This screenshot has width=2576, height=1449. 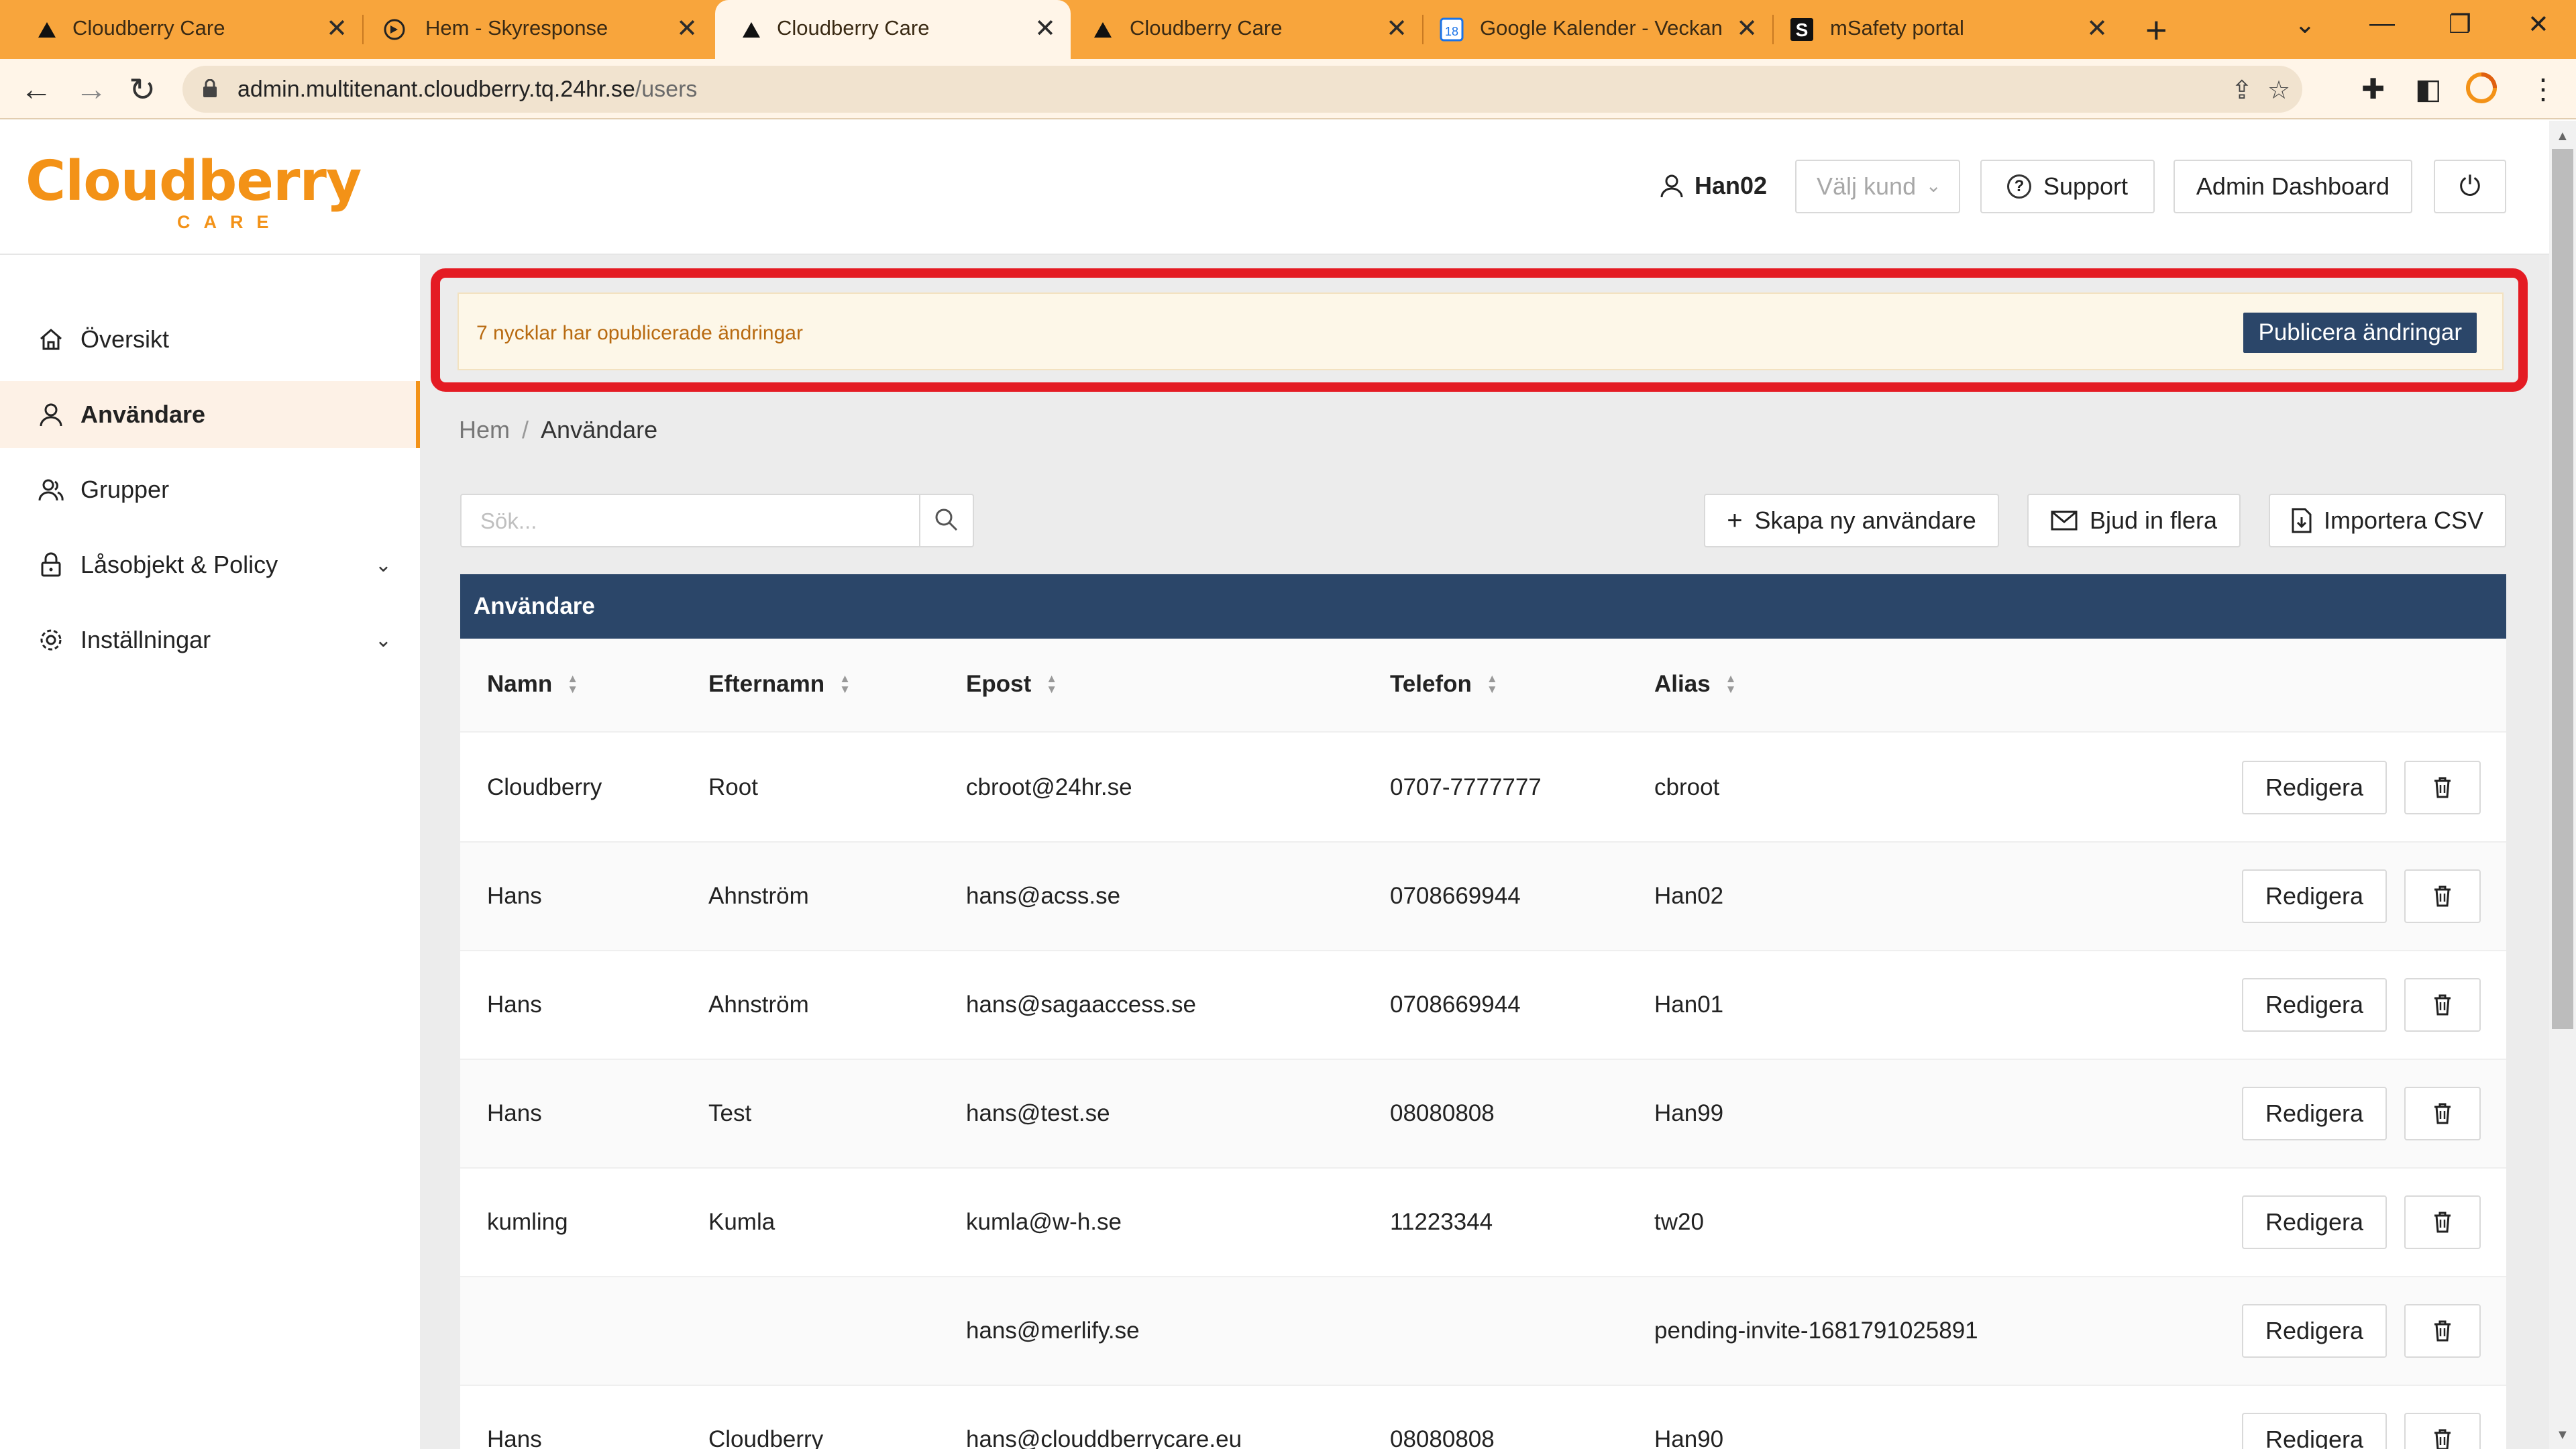 I want to click on sidebar-item-label: Användare, so click(x=143, y=414).